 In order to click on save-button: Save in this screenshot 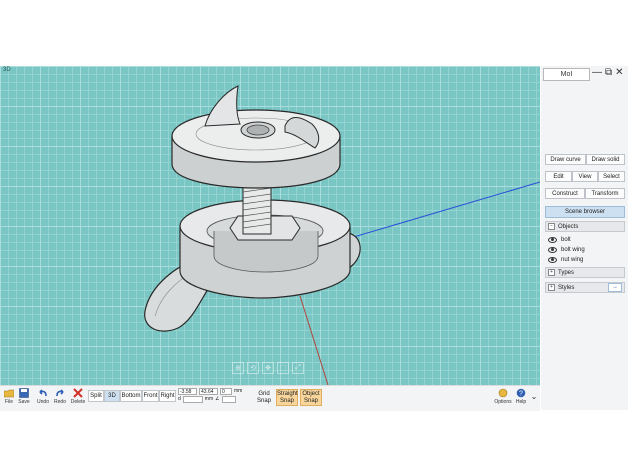, I will do `click(24, 396)`.